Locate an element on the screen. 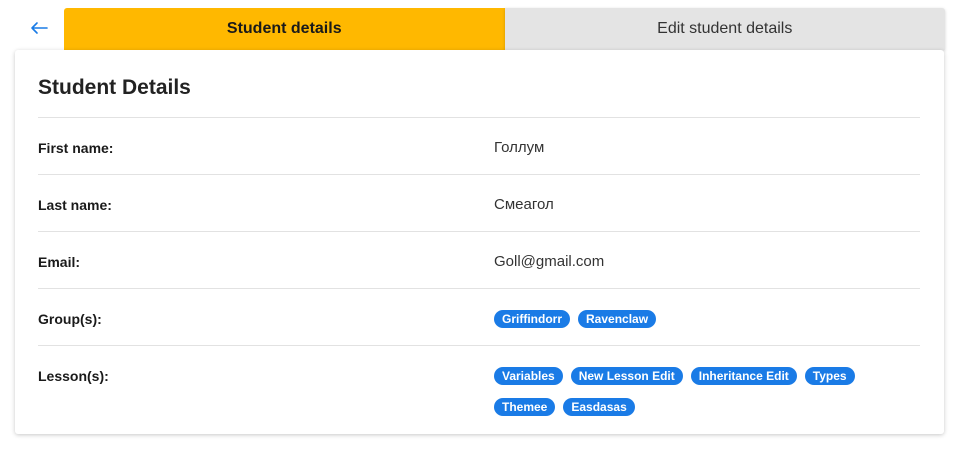  lesson-chip: Variables is located at coordinates (528, 376).